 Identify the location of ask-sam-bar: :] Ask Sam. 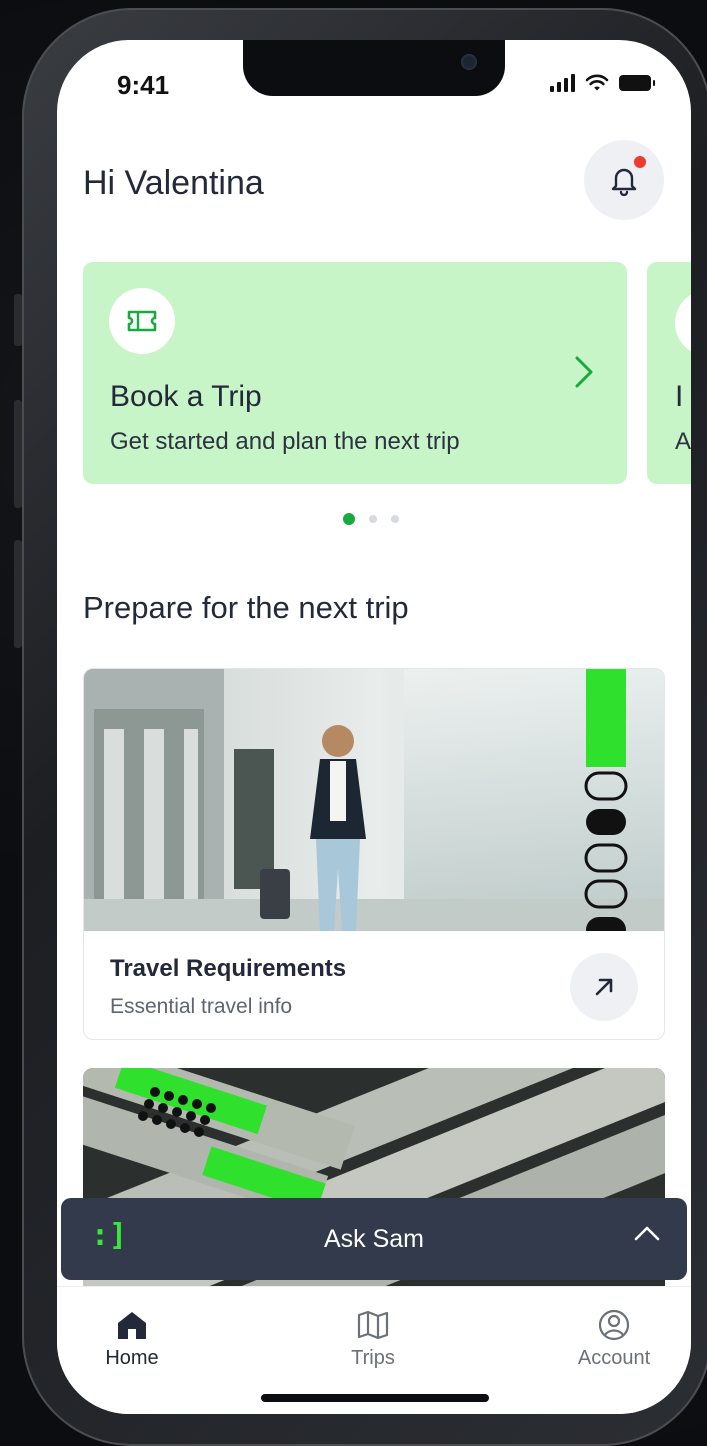
(374, 1239).